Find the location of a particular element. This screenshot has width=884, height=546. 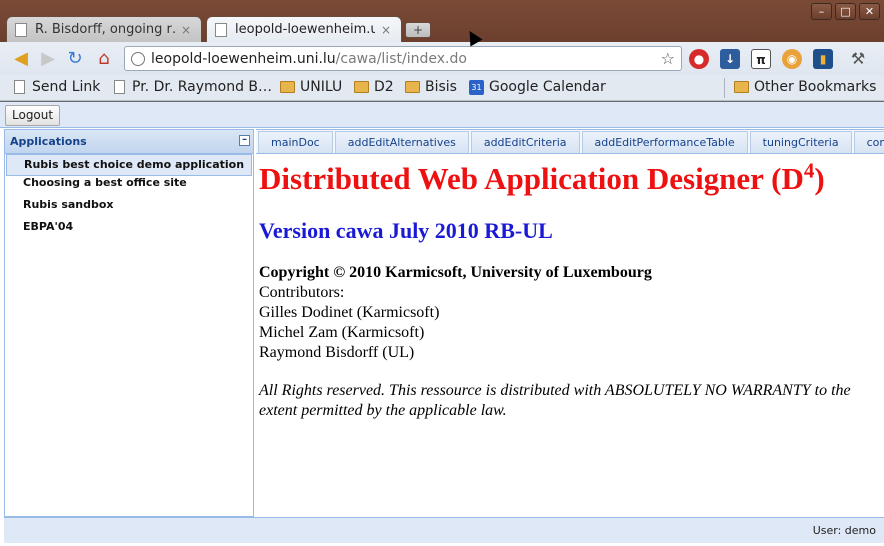

tab-add-edit-performance-table: addEditPerformanceTable is located at coordinates (664, 142).